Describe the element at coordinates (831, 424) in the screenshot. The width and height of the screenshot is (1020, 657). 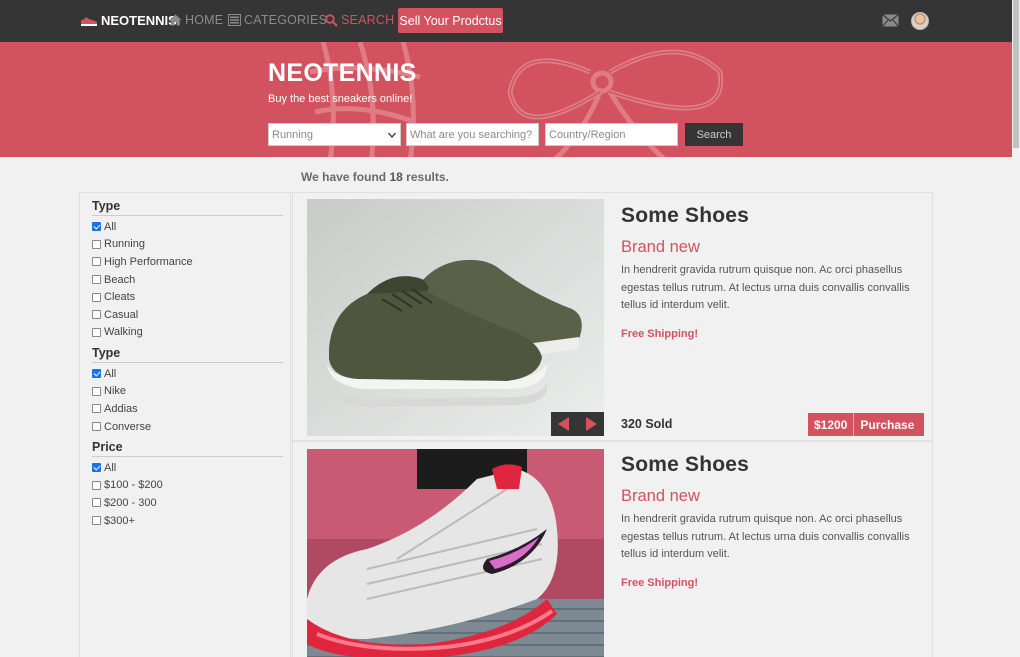
I see `price-tag: $1200` at that location.